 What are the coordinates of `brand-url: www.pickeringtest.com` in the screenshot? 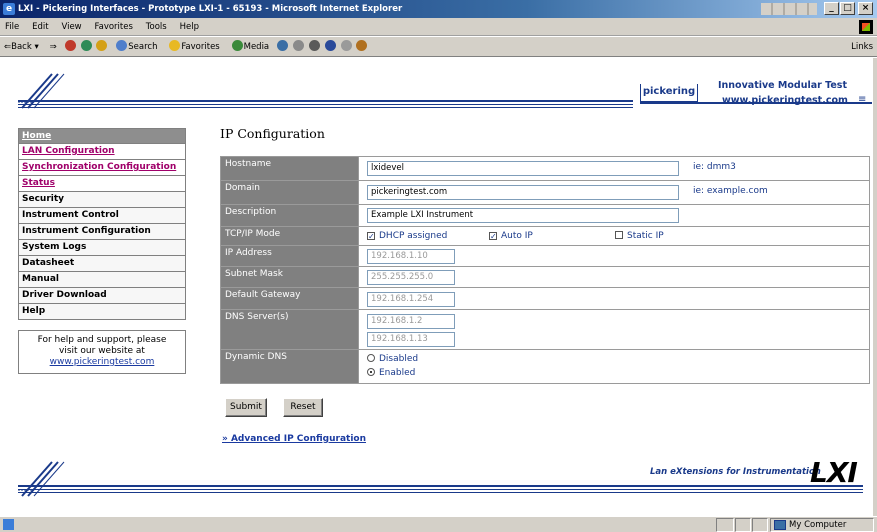 It's located at (785, 100).